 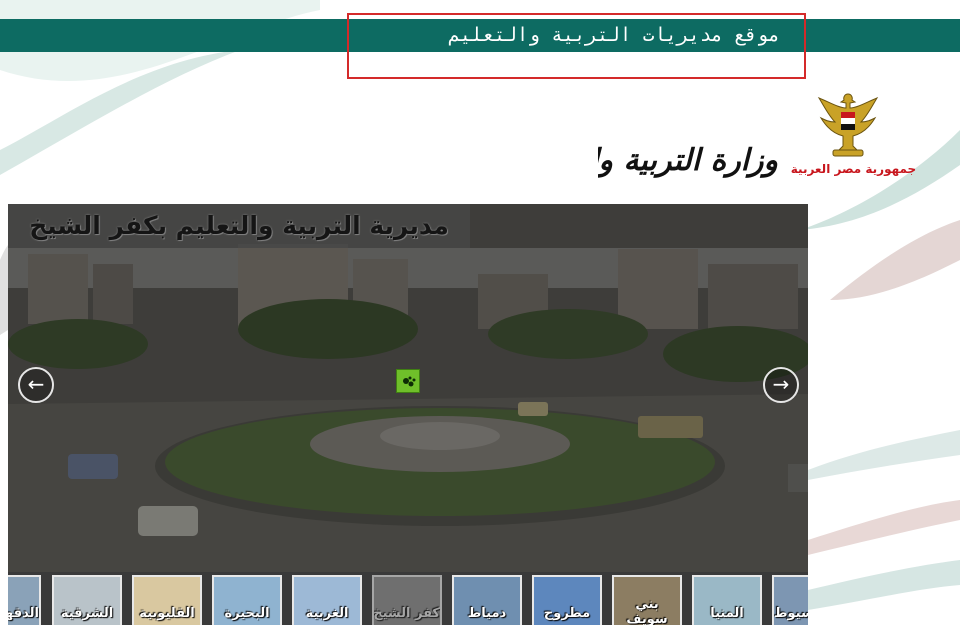 I want to click on slide-caption: مديرية التربية والتعليم بكفر الشيخ, so click(x=239, y=226).